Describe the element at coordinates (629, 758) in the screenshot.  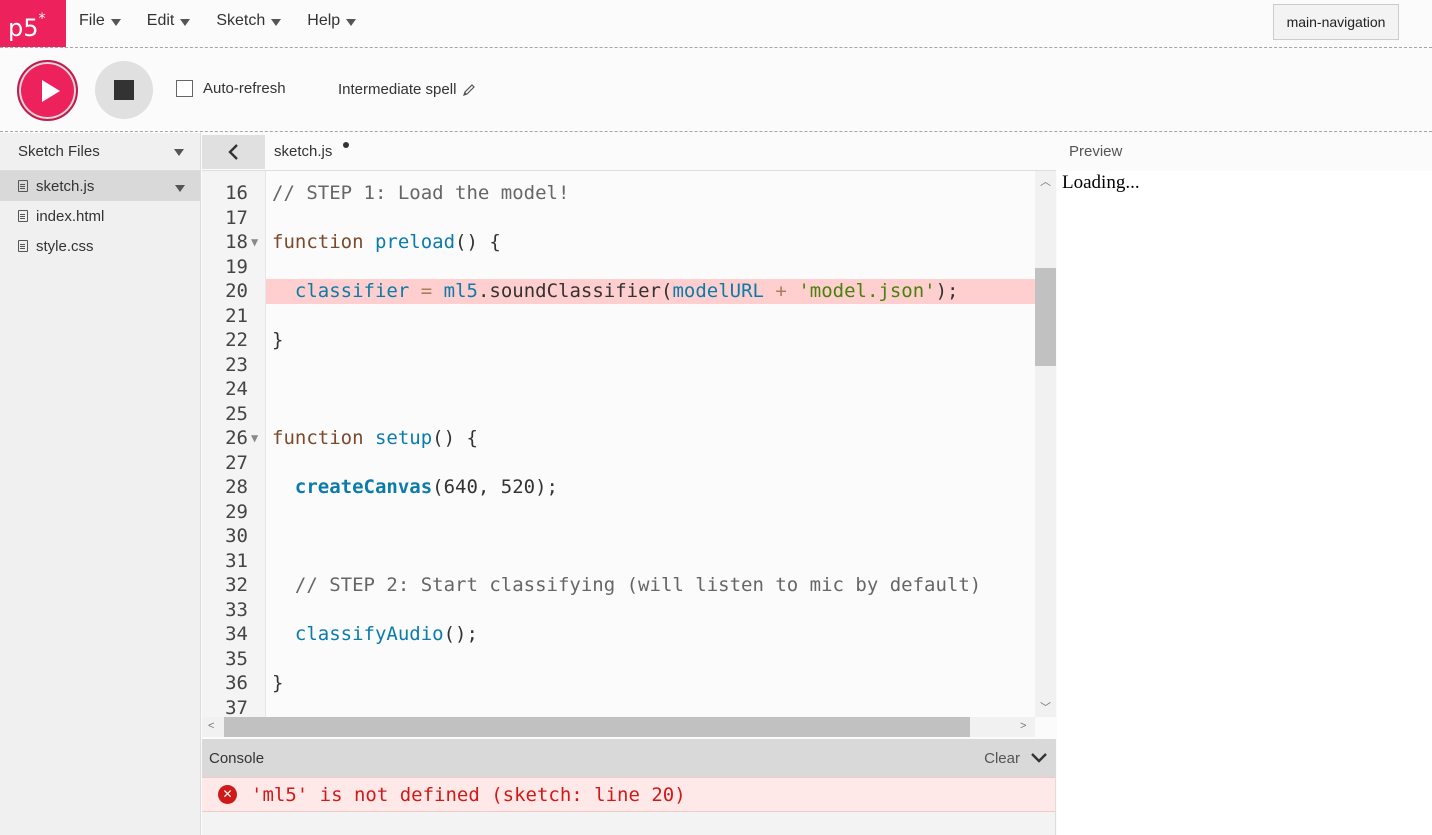
I see `console-header: Console Clear` at that location.